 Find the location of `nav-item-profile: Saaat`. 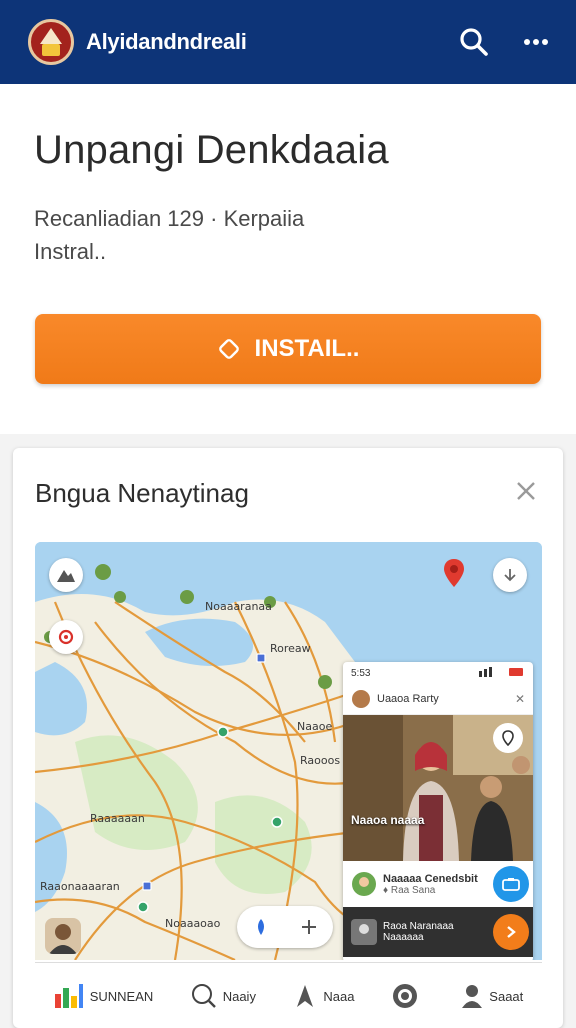

nav-item-profile: Saaat is located at coordinates (492, 996).